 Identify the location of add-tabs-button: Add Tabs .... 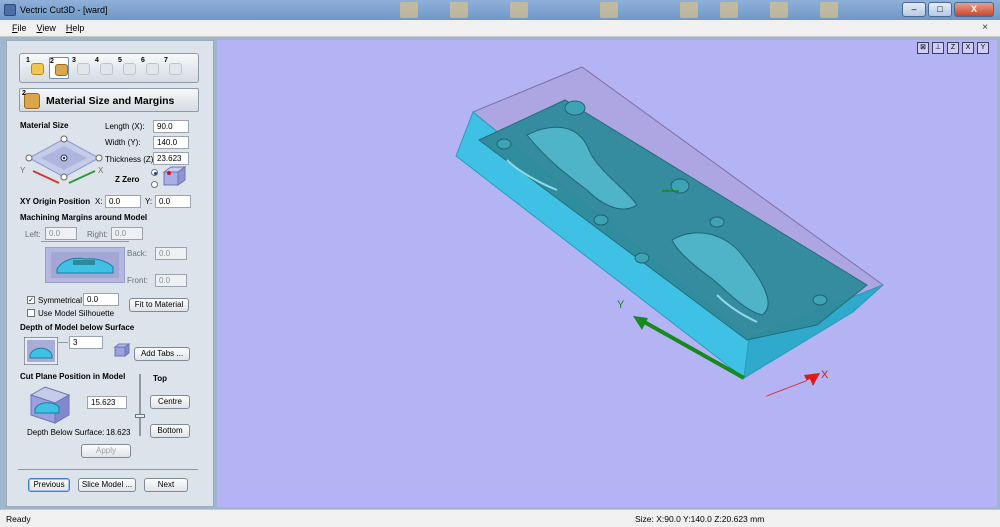
(162, 354).